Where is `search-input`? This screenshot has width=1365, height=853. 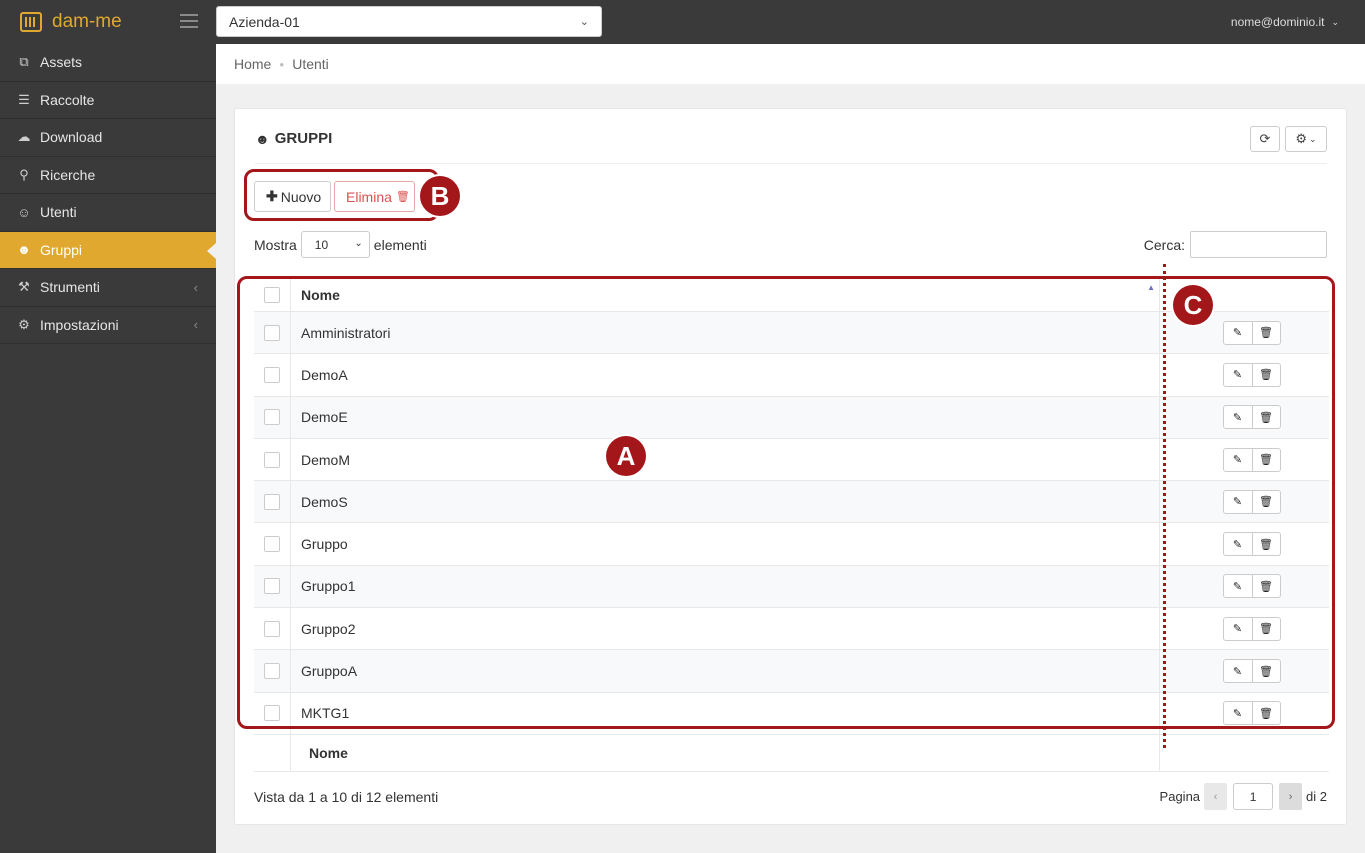
search-input is located at coordinates (1258, 244).